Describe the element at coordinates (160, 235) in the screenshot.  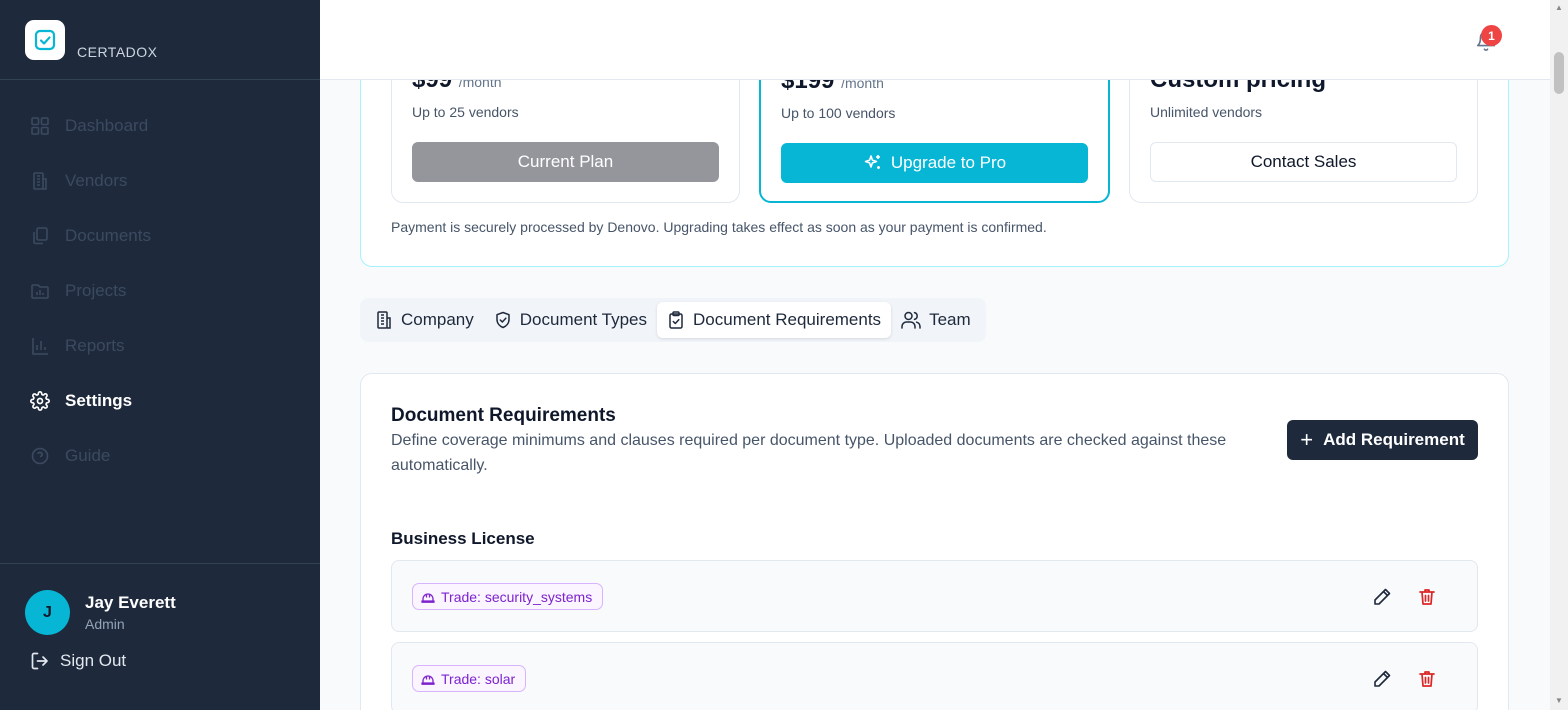
I see `sidebar-item-documents: Documents` at that location.